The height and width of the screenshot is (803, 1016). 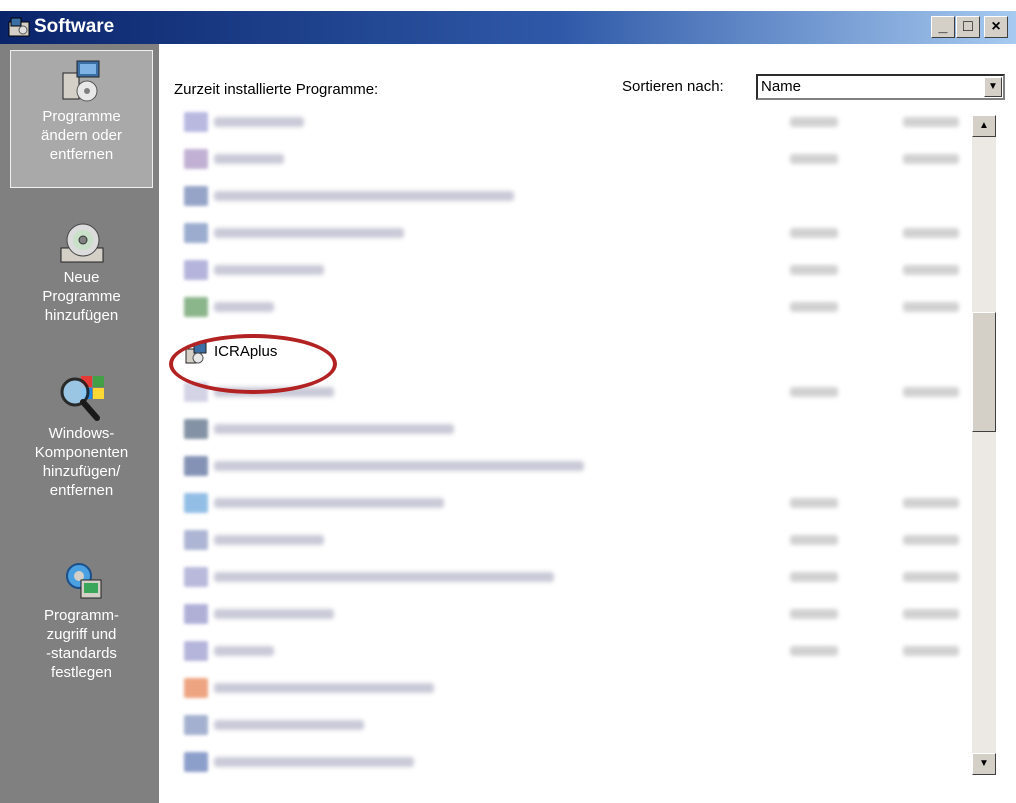 I want to click on cd-box-icon, so click(x=80, y=81).